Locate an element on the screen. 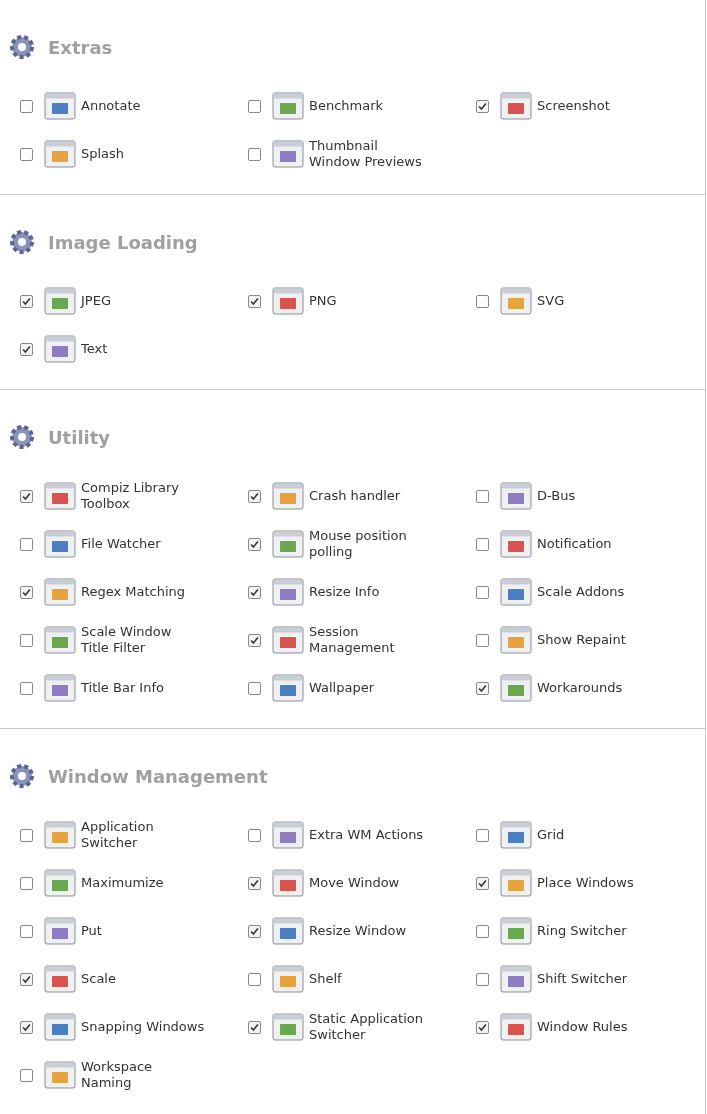 The image size is (707, 1114). plugin-label: Window Rules is located at coordinates (582, 1027).